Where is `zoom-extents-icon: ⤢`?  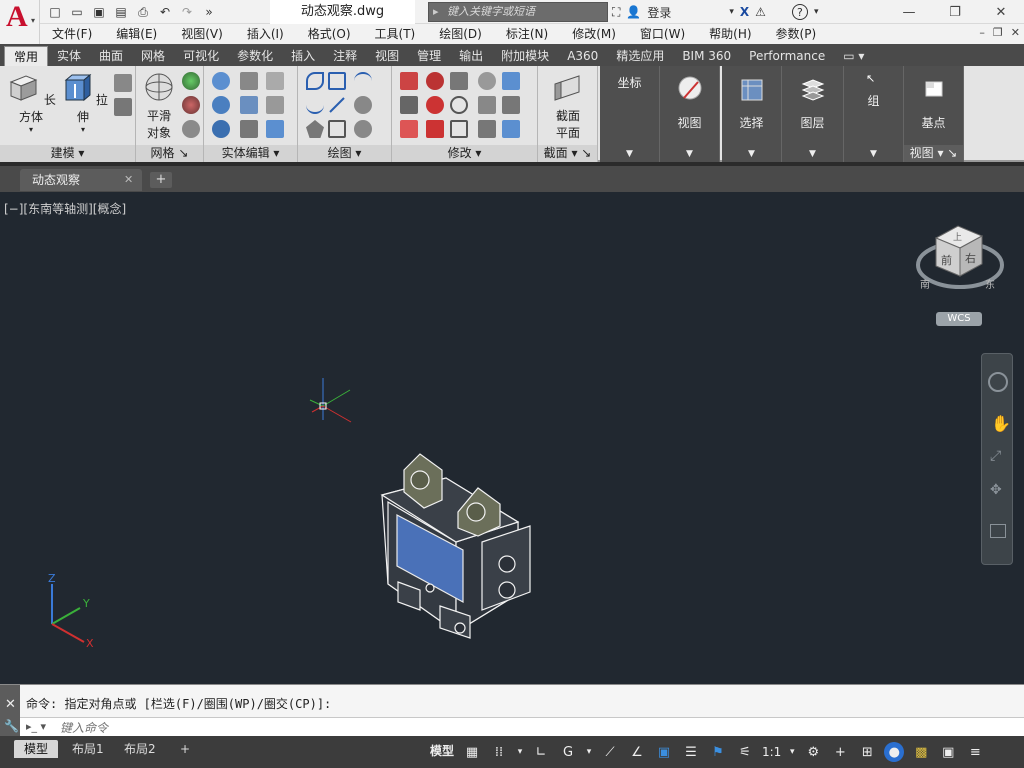 zoom-extents-icon: ⤢ is located at coordinates (995, 456).